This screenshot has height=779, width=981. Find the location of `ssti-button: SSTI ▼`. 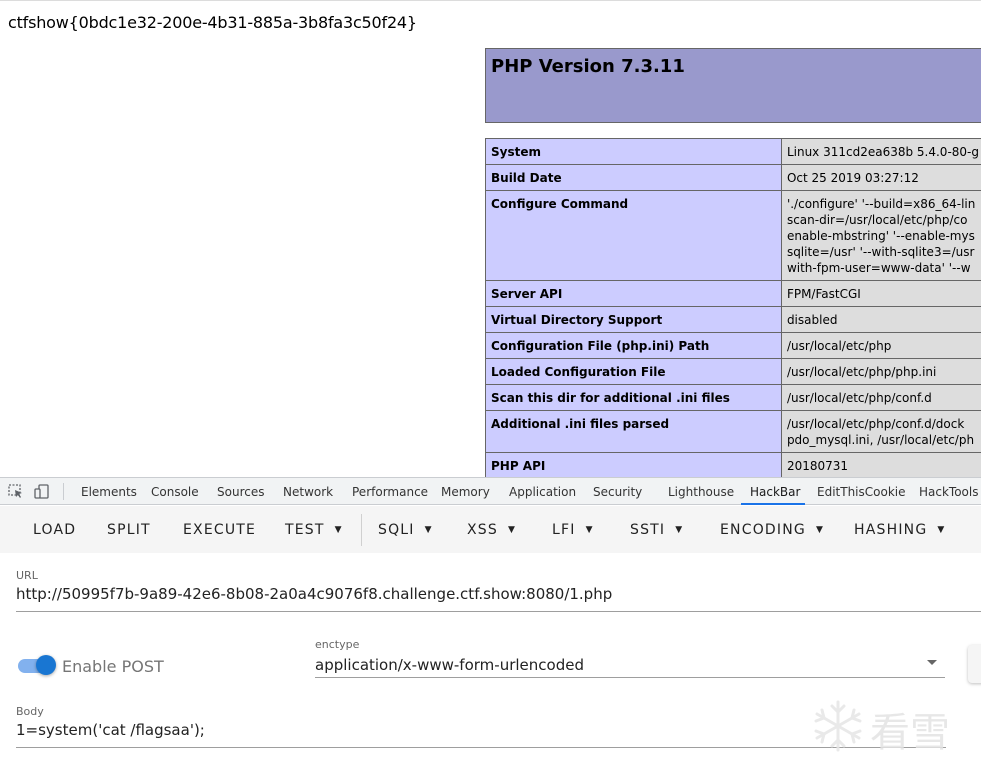

ssti-button: SSTI ▼ is located at coordinates (656, 530).